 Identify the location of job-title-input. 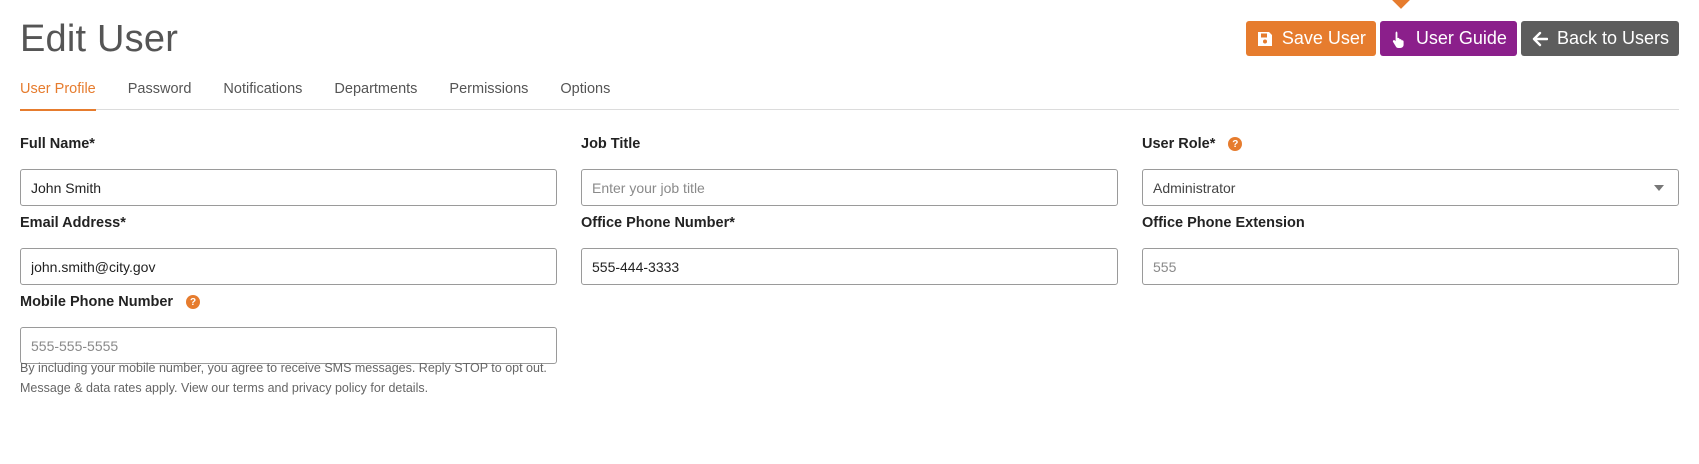
(849, 187).